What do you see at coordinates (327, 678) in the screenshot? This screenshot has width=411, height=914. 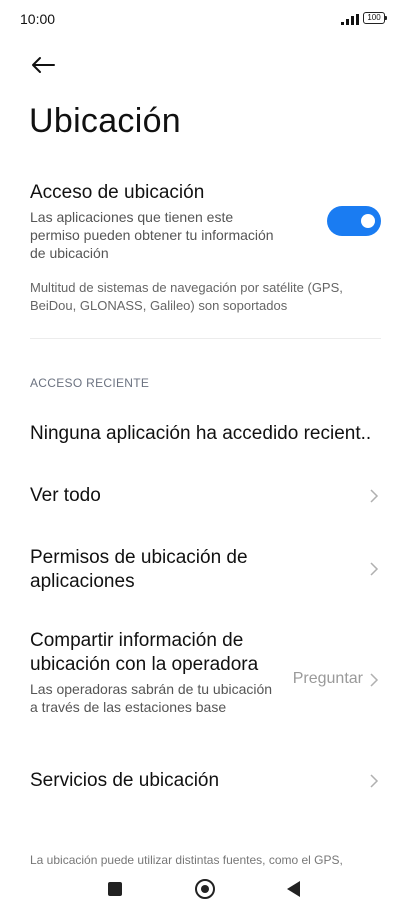 I see `carrier-sharing-value: Preguntar` at bounding box center [327, 678].